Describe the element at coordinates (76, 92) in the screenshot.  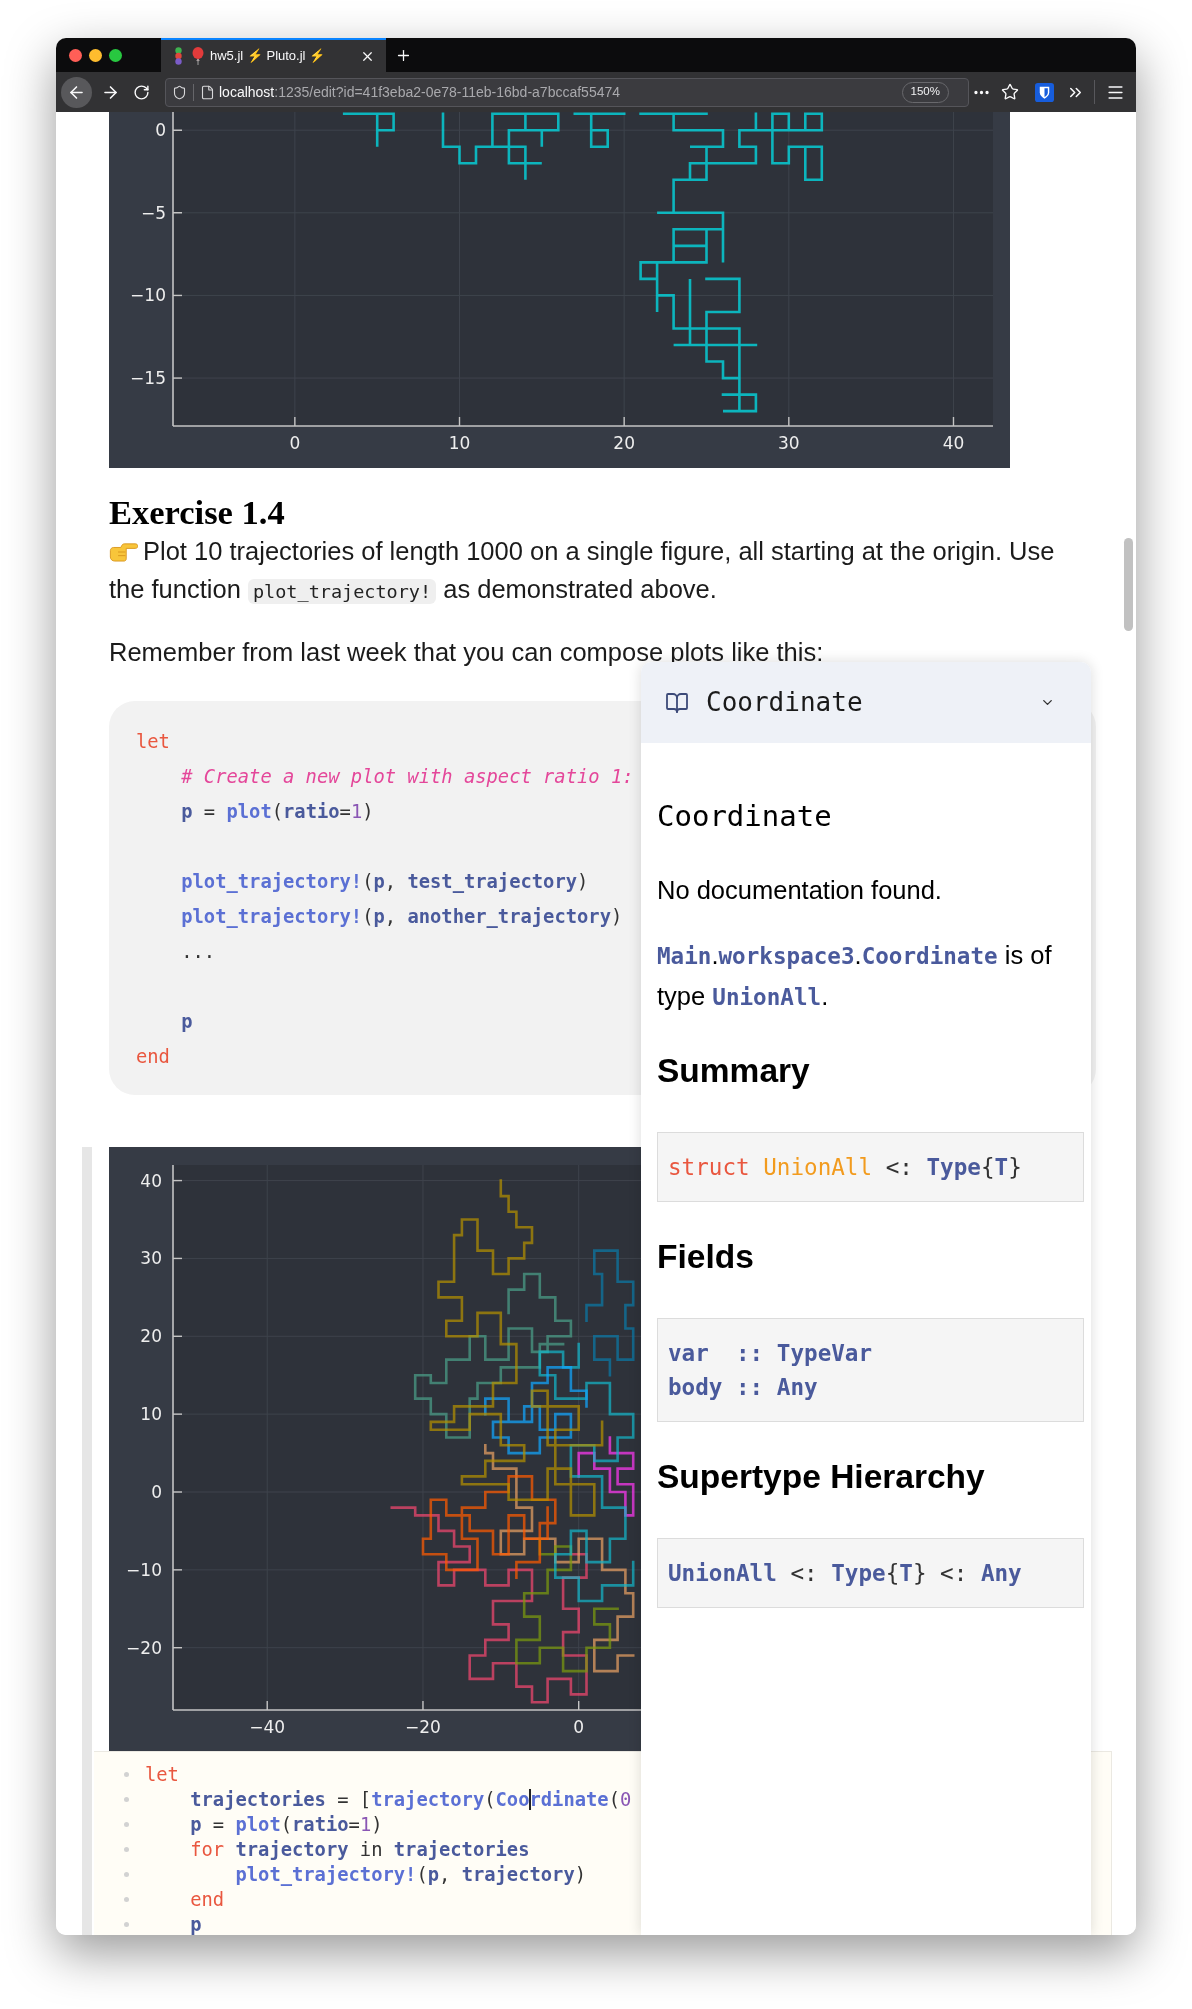
I see `back-button` at that location.